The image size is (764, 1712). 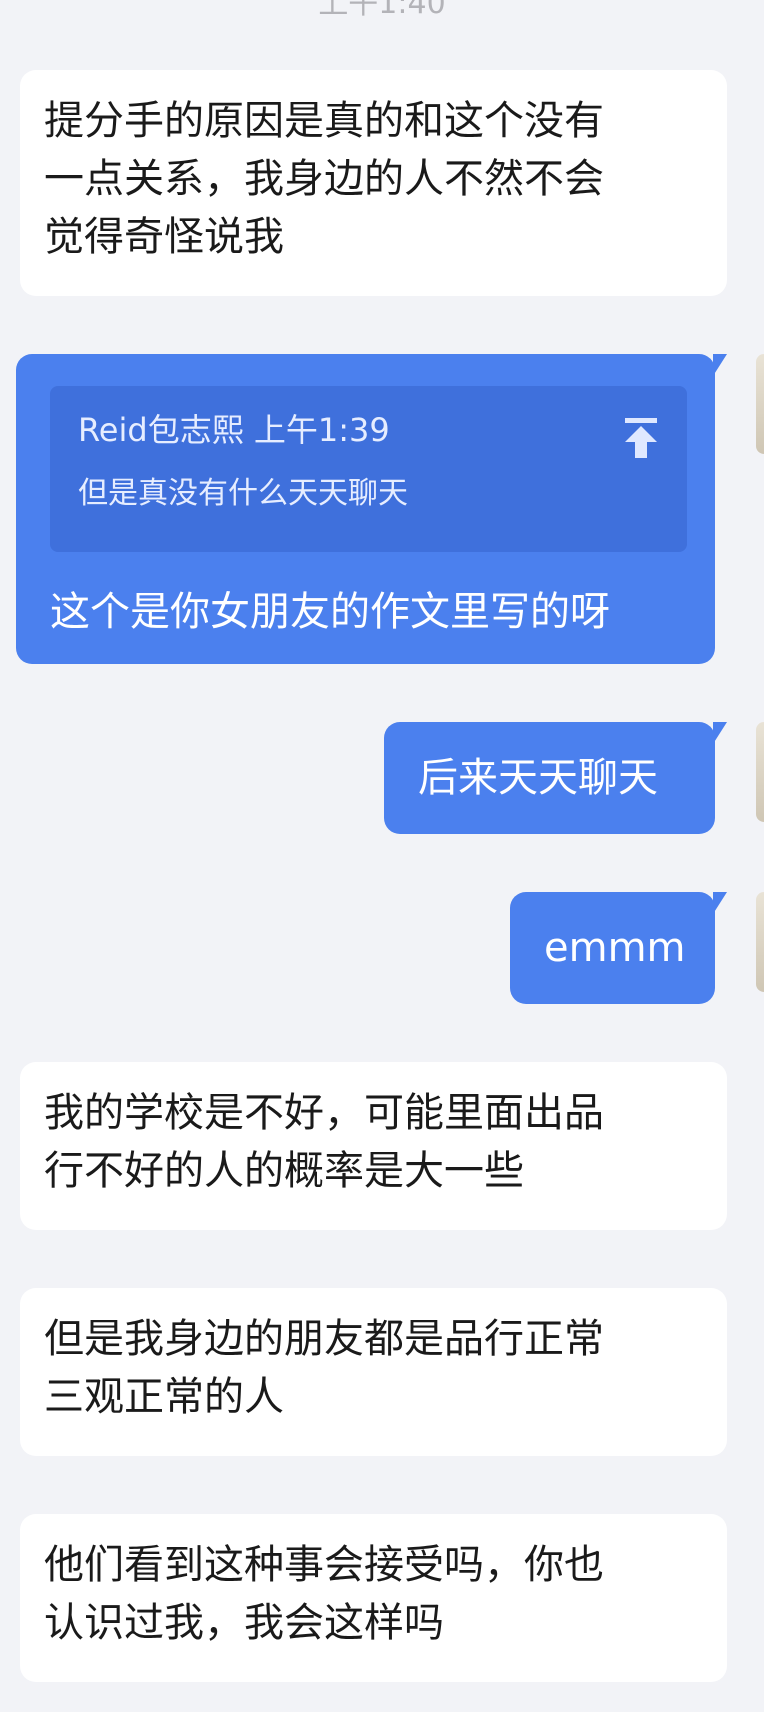 I want to click on status-time: 上午1:40, so click(x=382, y=10).